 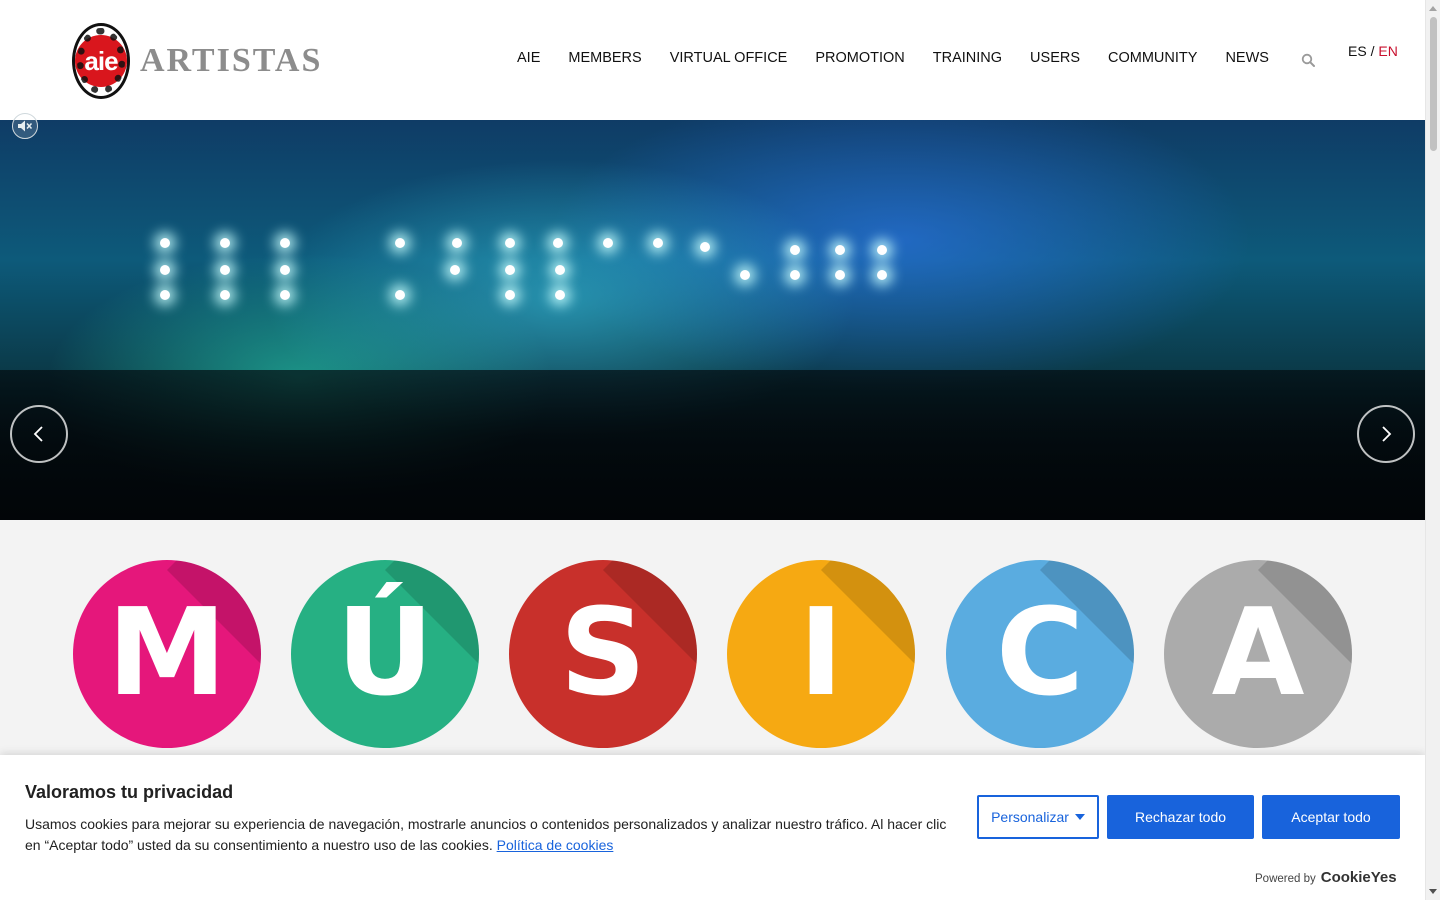 I want to click on aie-badge-icon: aie, so click(x=101, y=61).